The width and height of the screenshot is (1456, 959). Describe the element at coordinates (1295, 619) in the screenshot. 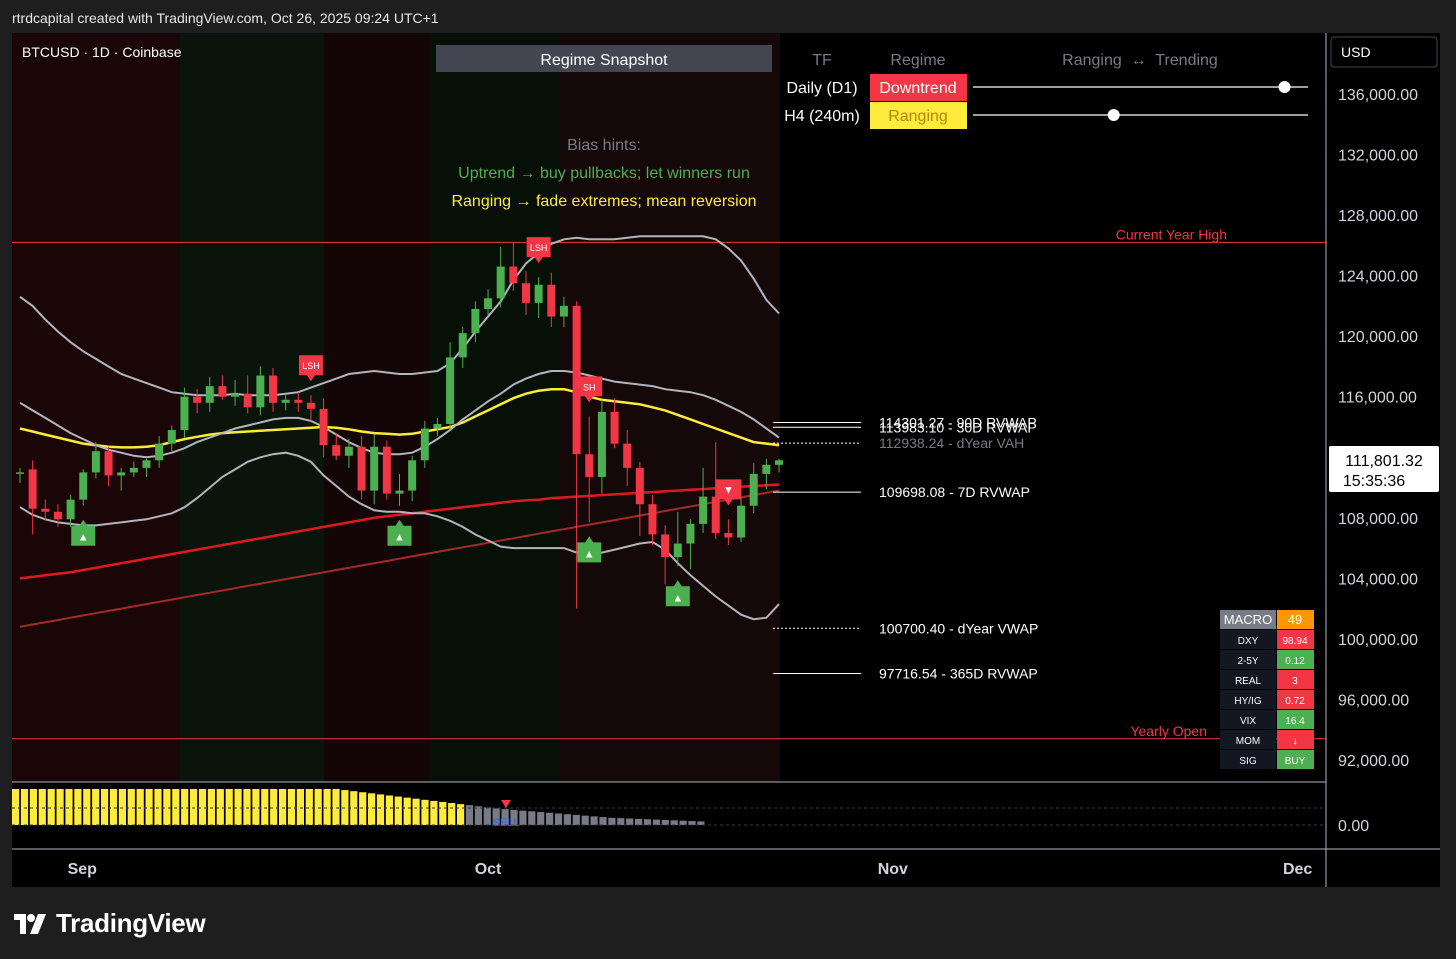

I see `macro-value-0: 49` at that location.